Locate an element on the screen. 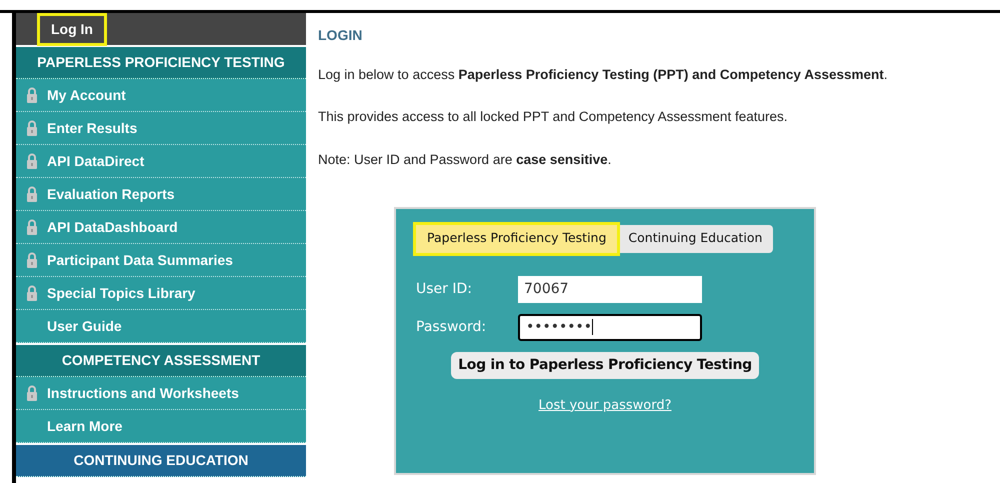 This screenshot has height=483, width=1000. nav-item-label: Special Topics Library is located at coordinates (121, 293).